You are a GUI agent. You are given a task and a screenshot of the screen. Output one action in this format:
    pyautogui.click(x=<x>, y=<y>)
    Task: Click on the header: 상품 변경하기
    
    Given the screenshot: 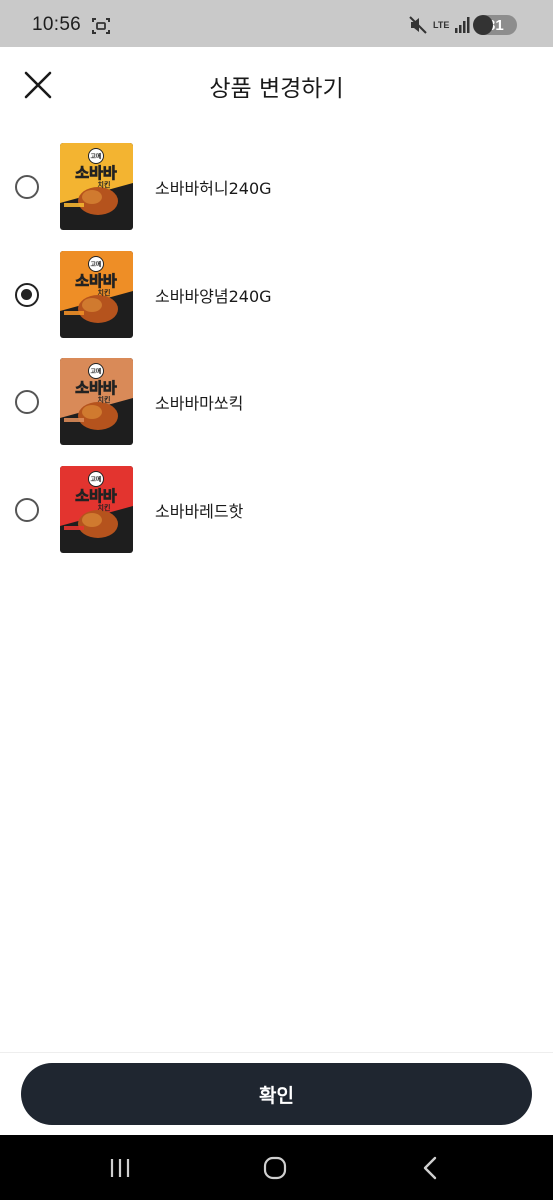 What is the action you would take?
    pyautogui.click(x=276, y=87)
    